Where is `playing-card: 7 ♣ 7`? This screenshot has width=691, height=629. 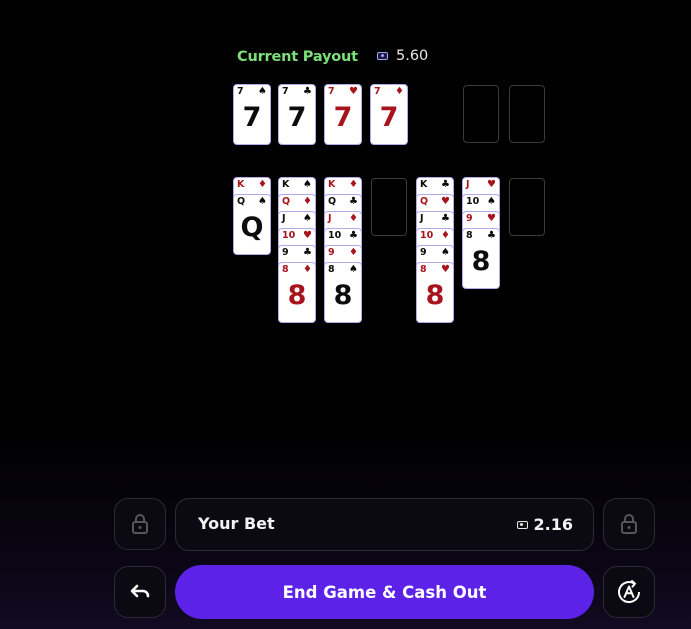 playing-card: 7 ♣ 7 is located at coordinates (297, 114).